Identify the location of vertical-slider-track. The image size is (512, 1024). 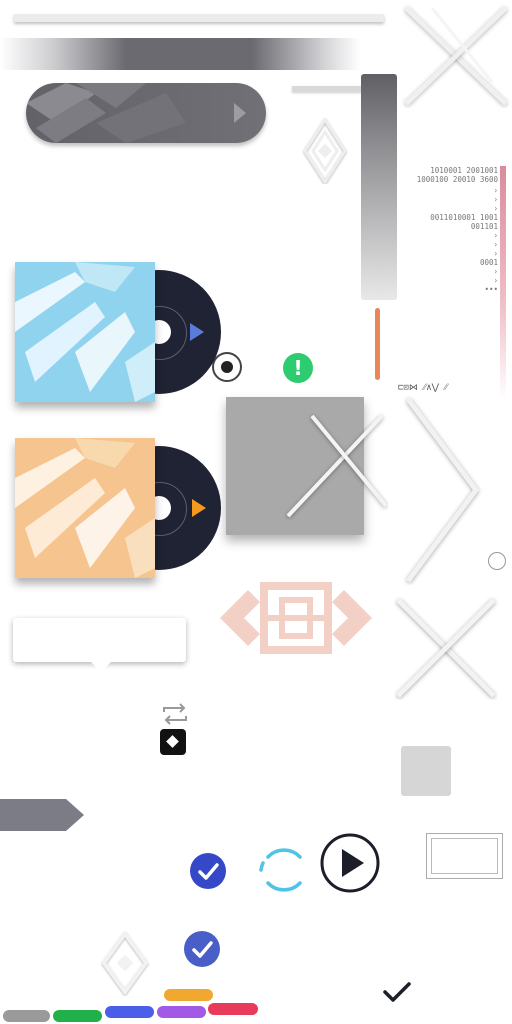
(379, 187).